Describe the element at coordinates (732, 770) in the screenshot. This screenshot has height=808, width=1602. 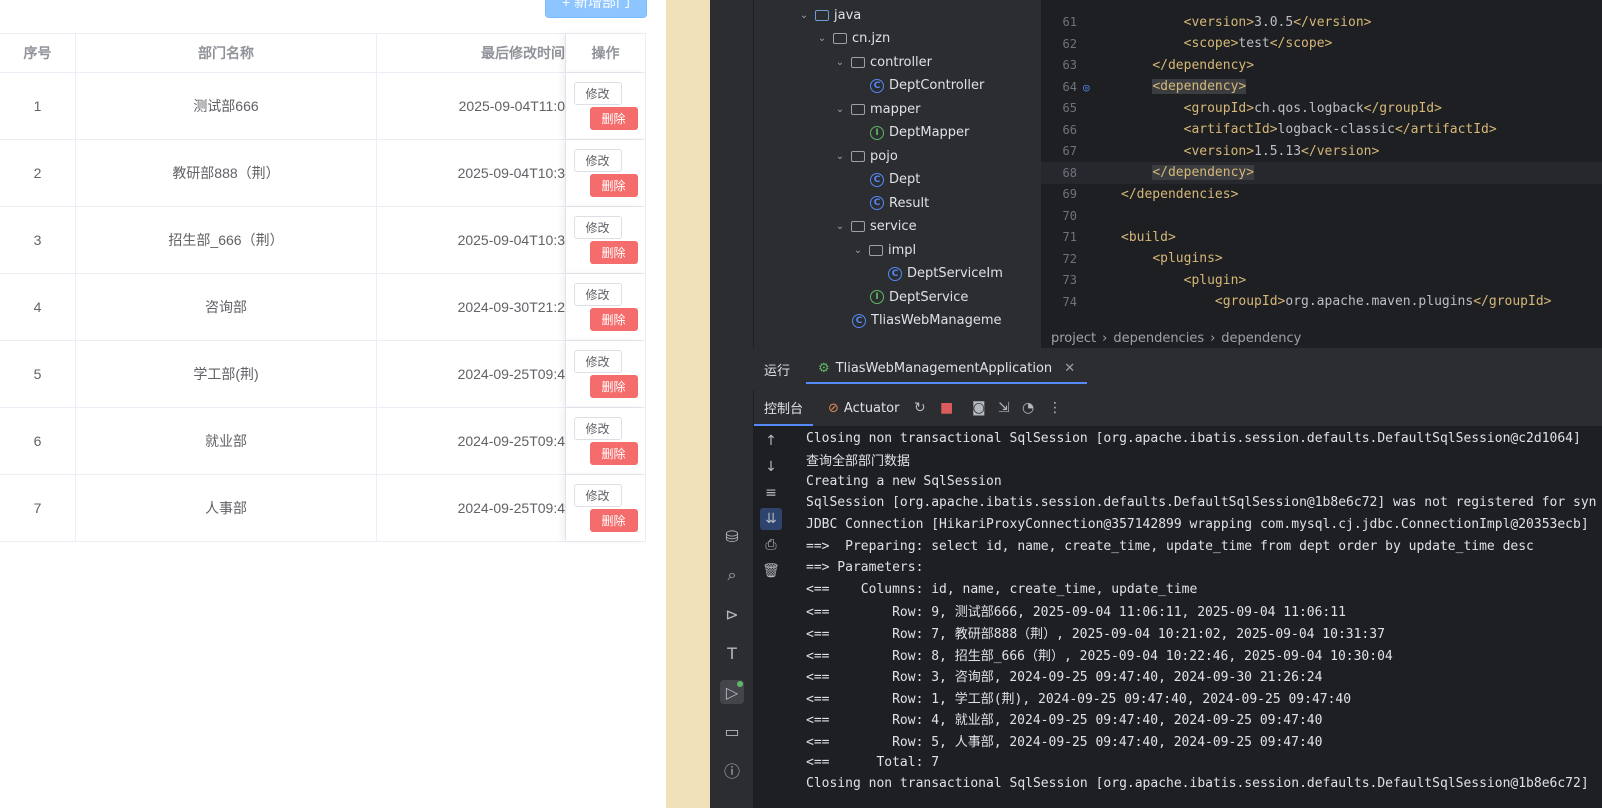
I see `problems-icon: ⓘ` at that location.